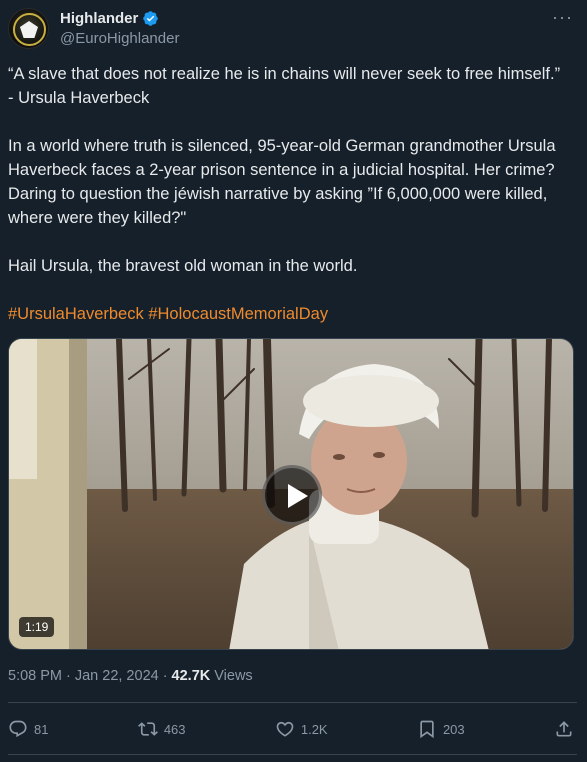  I want to click on play-button, so click(292, 495).